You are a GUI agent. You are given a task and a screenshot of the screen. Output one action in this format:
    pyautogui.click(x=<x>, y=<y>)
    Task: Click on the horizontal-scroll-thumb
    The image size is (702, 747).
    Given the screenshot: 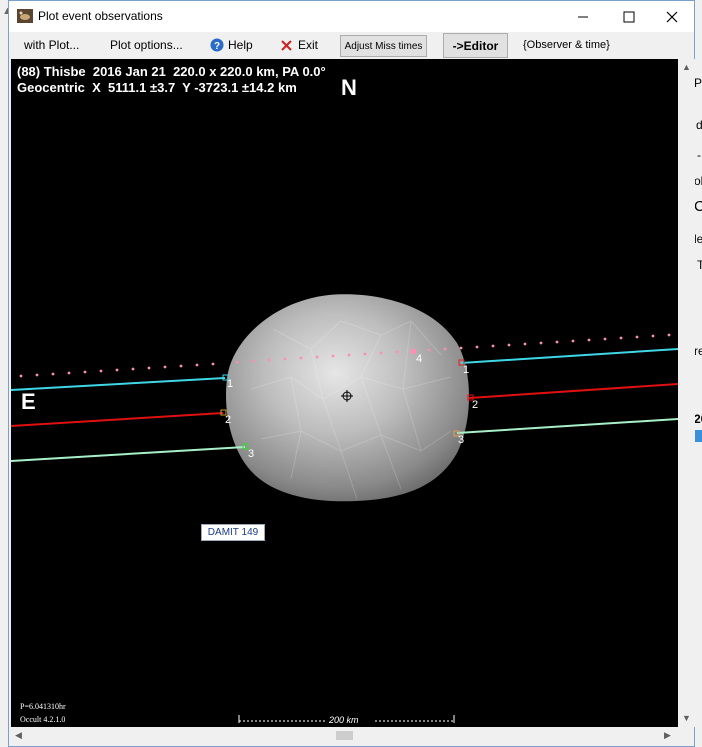 What is the action you would take?
    pyautogui.click(x=344, y=735)
    